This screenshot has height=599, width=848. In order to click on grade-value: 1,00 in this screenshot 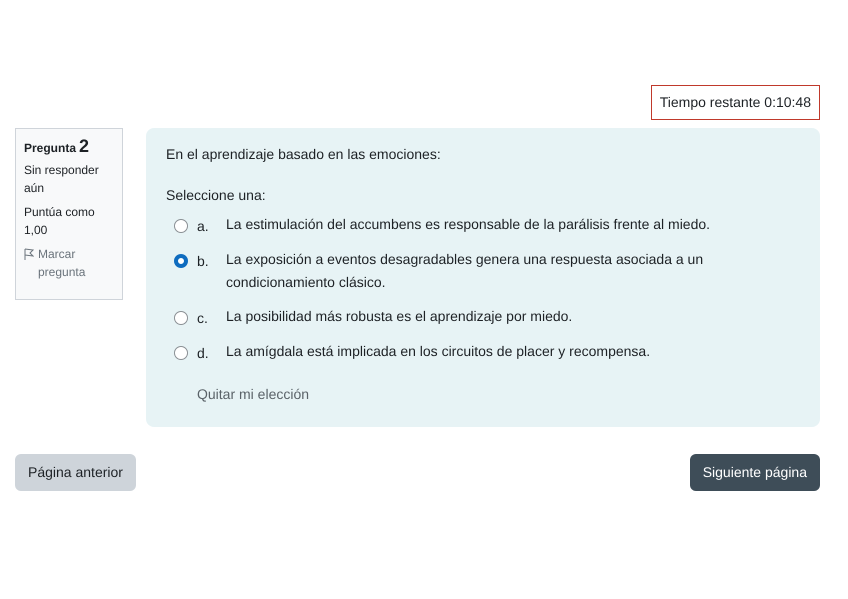, I will do `click(36, 230)`.